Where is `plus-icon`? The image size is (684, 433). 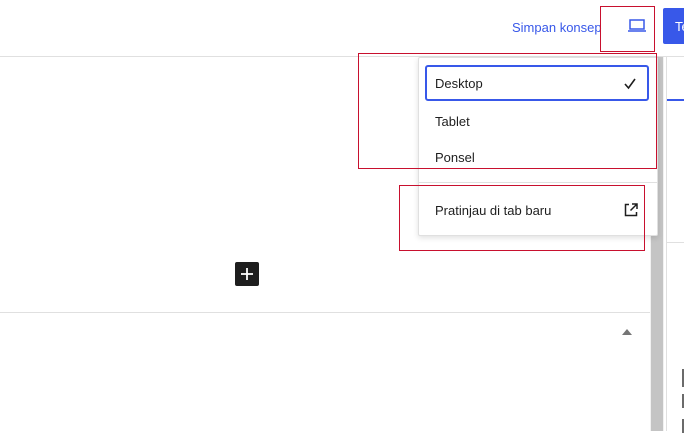 plus-icon is located at coordinates (247, 274).